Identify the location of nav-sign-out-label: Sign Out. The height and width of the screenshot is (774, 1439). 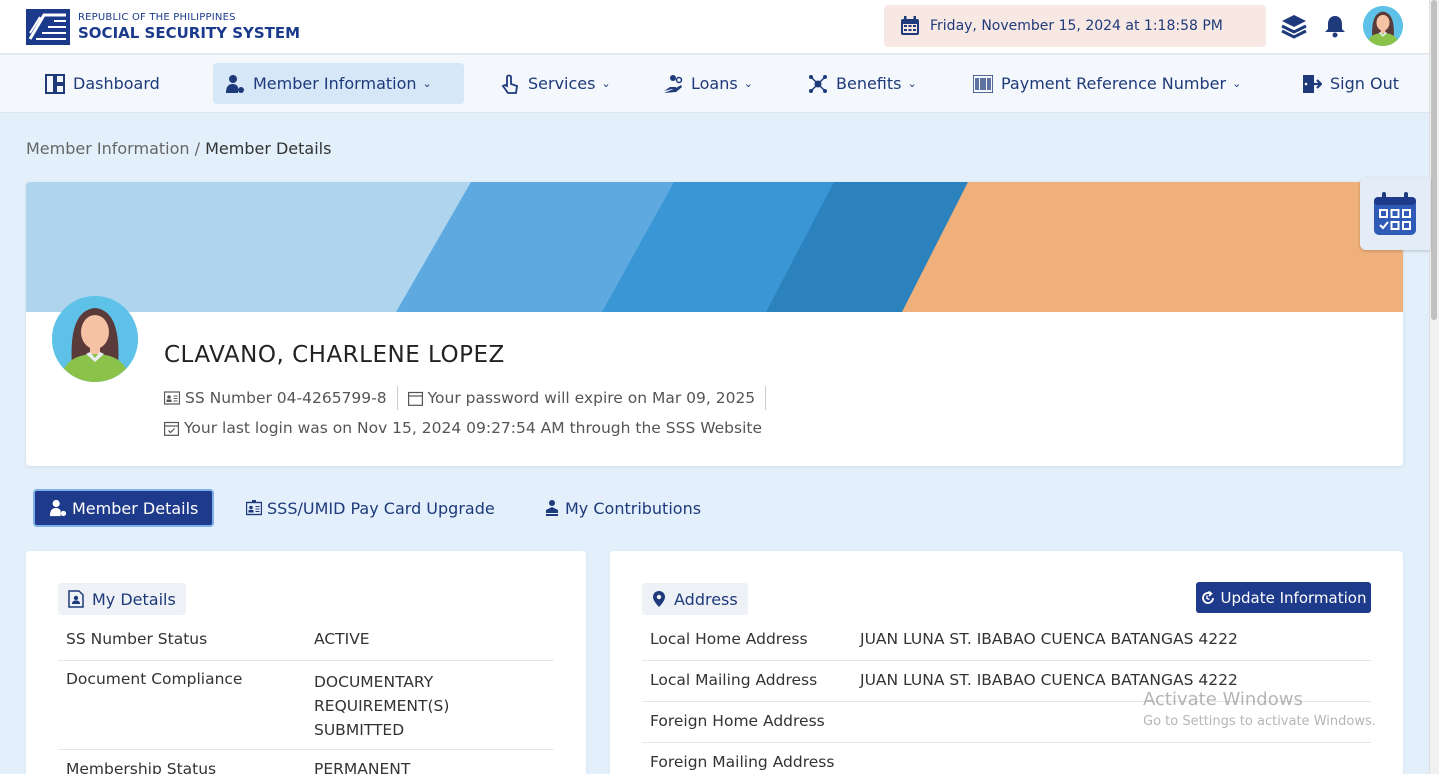
(1364, 83).